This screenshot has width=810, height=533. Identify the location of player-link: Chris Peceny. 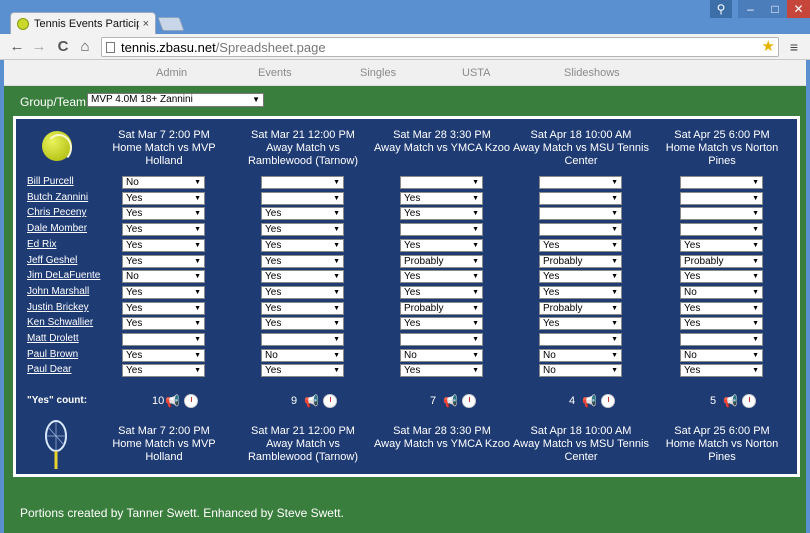
(56, 212).